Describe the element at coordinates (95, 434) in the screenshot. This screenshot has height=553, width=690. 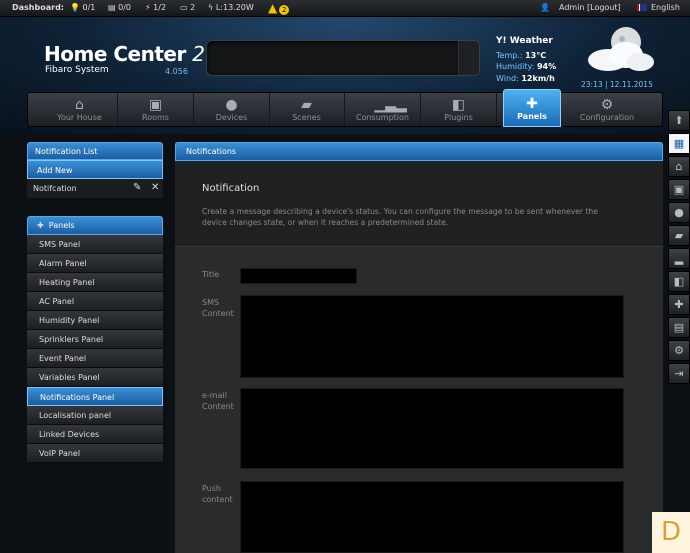
I see `panel-item-linked-devices: Linked Devices` at that location.